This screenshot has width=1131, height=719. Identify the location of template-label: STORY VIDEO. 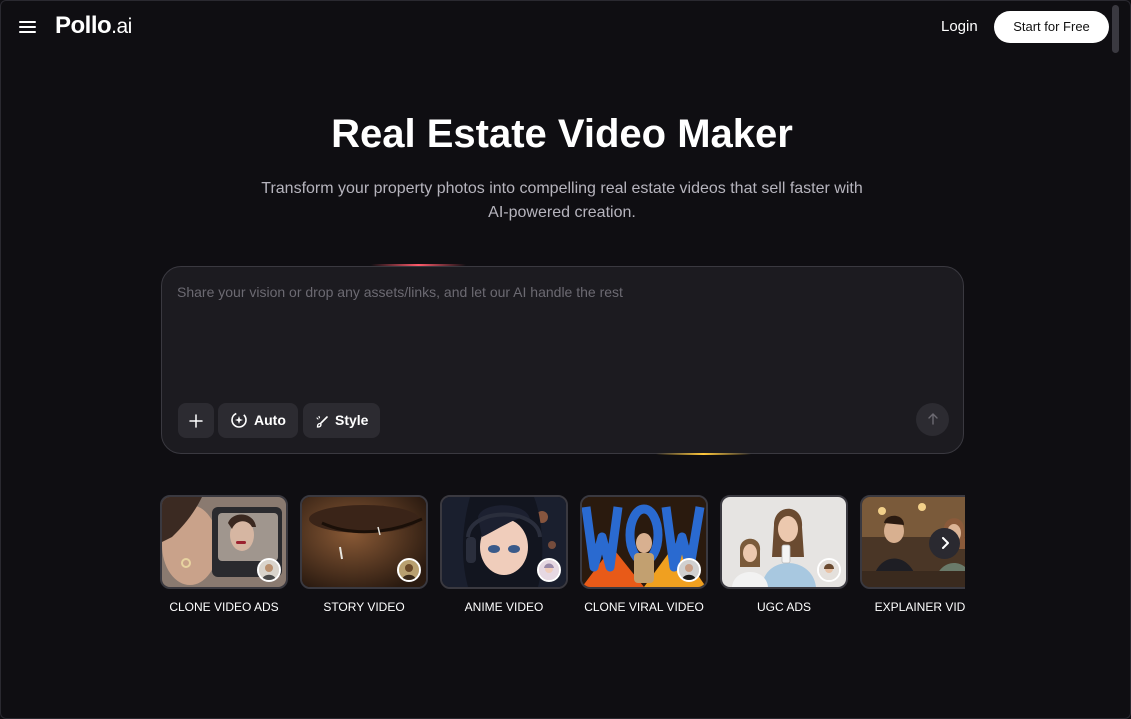
(364, 607).